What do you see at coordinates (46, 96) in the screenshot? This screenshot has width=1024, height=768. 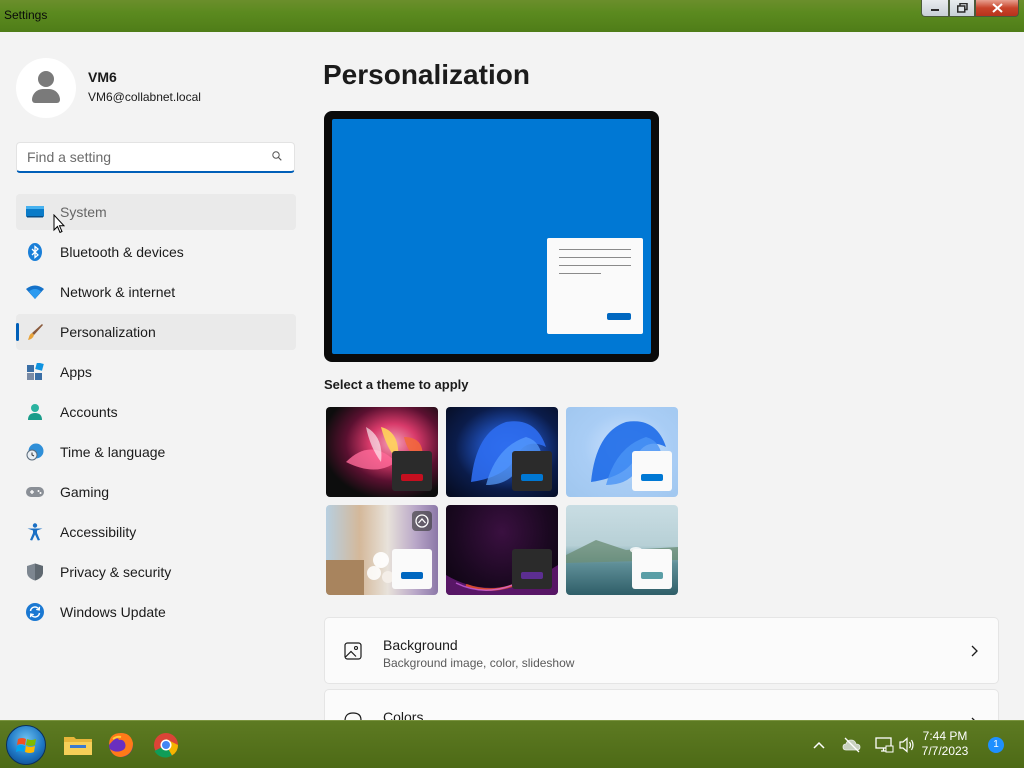 I see `avatar-body` at bounding box center [46, 96].